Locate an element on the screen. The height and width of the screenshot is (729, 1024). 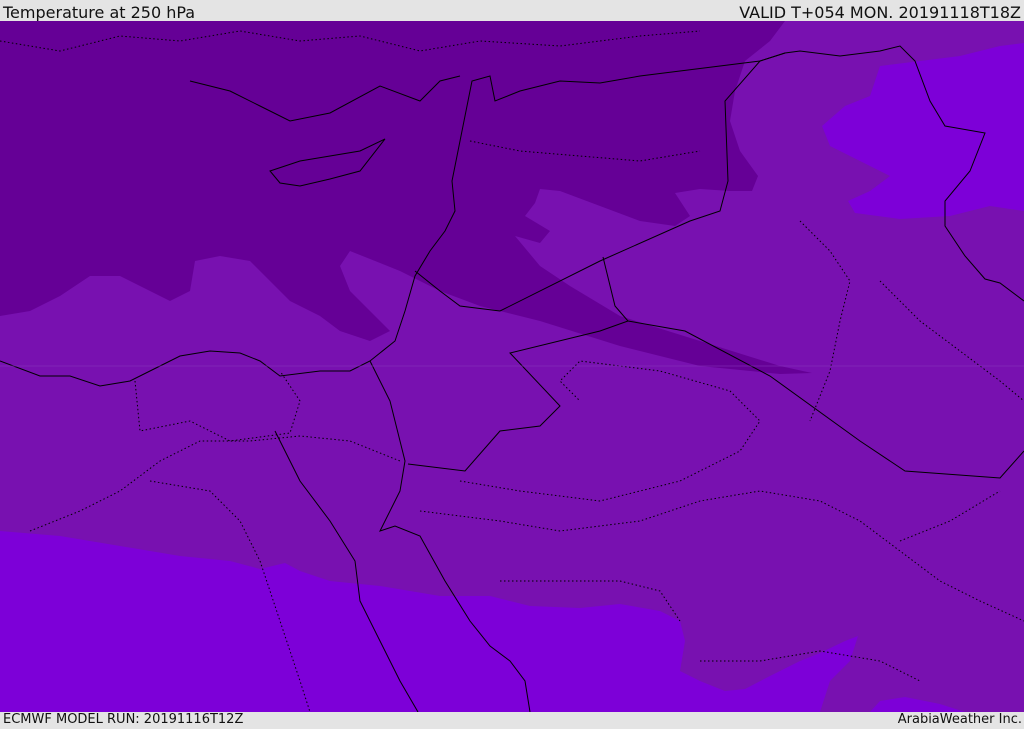
valid-time: VALID T+054 MON. 20191118T18Z is located at coordinates (880, 12).